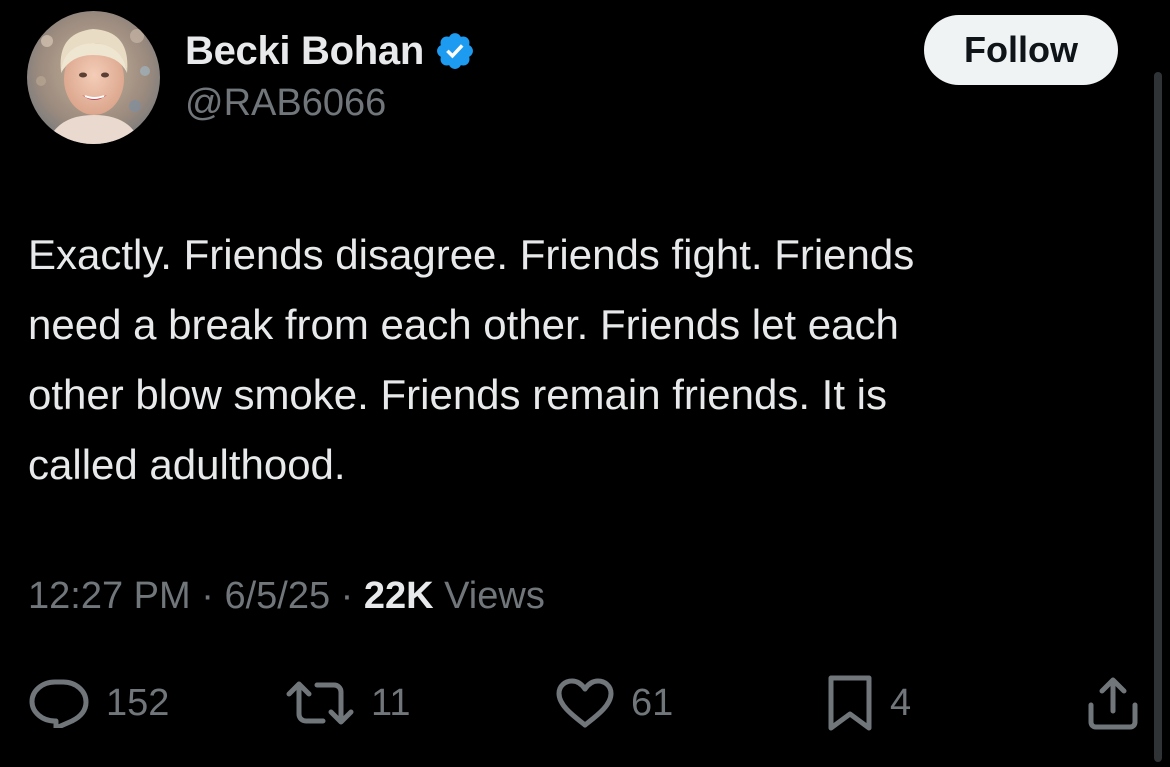 The height and width of the screenshot is (767, 1170). I want to click on bookmark-icon, so click(850, 703).